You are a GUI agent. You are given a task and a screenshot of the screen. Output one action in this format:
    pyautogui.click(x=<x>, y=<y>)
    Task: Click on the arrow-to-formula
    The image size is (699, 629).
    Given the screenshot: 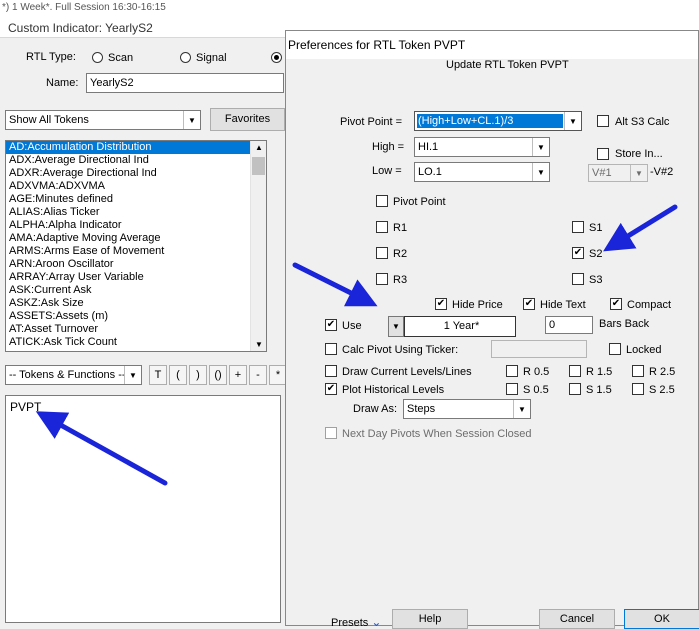 What is the action you would take?
    pyautogui.click(x=101, y=448)
    